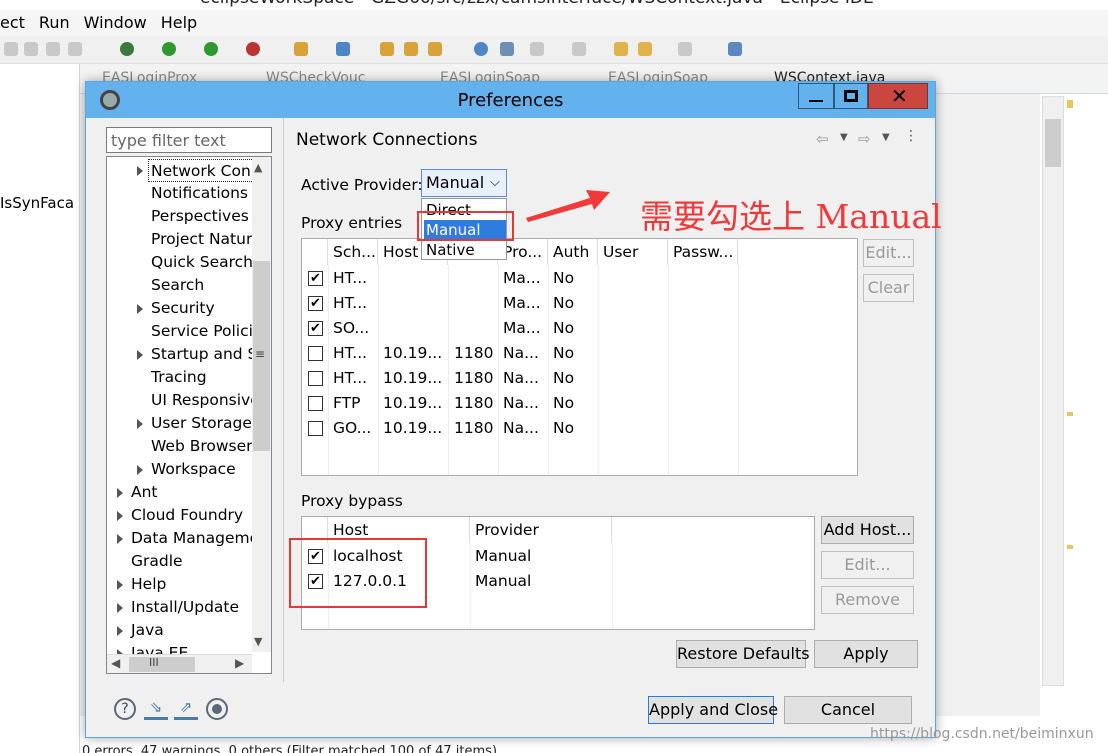  Describe the element at coordinates (195, 538) in the screenshot. I see `tree-item: Data Manageme` at that location.